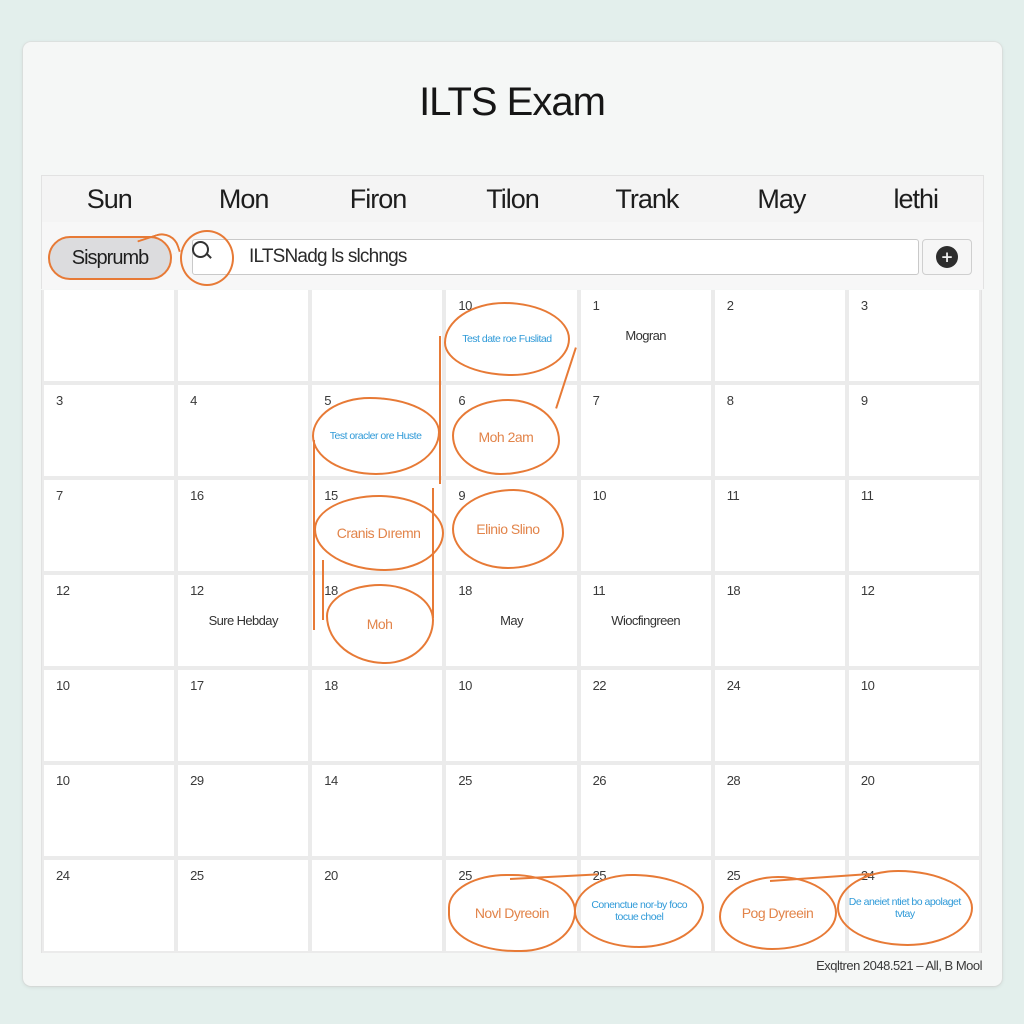 This screenshot has width=1024, height=1024. What do you see at coordinates (200, 249) in the screenshot?
I see `search-icon` at bounding box center [200, 249].